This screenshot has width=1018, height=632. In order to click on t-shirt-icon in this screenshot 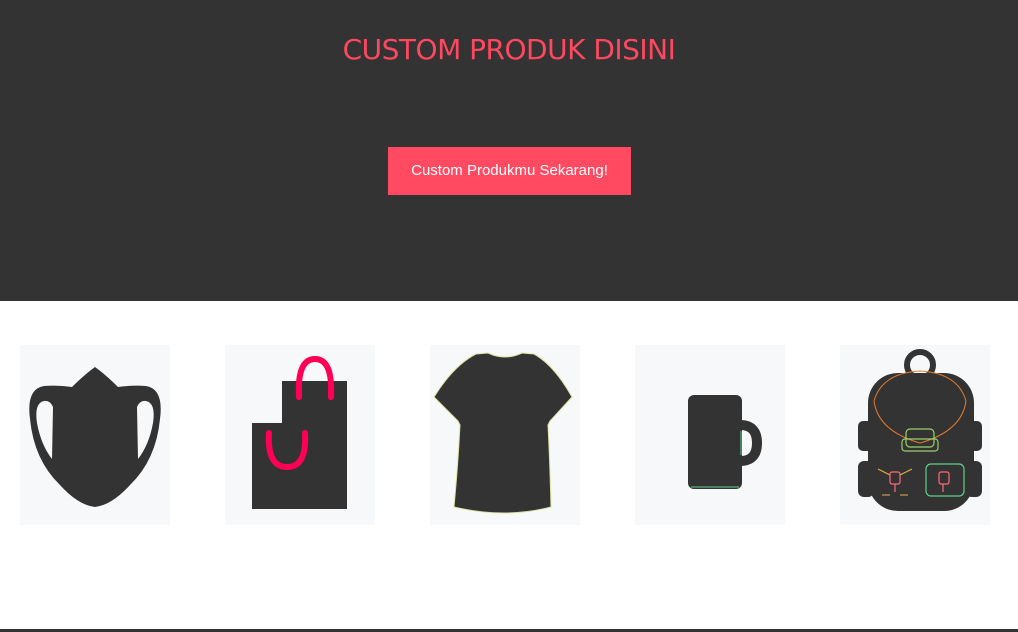, I will do `click(503, 433)`.